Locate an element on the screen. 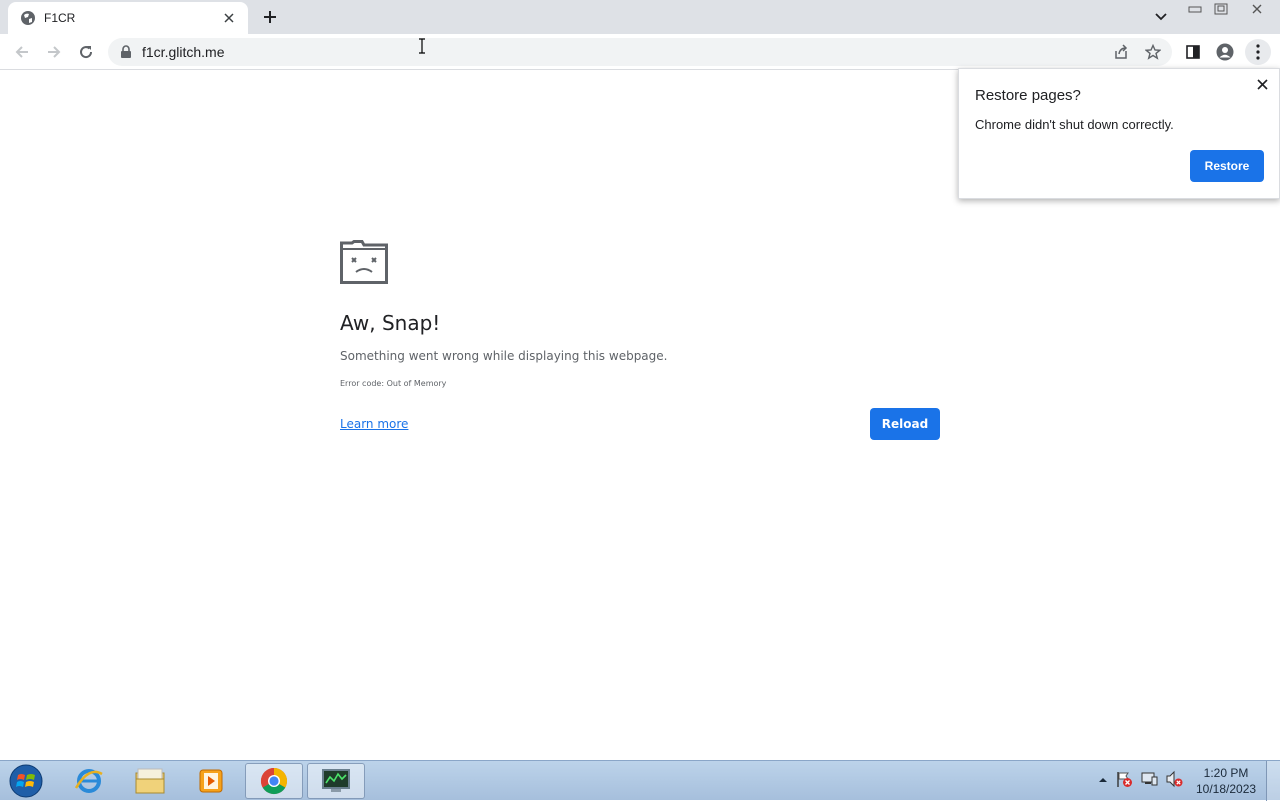 This screenshot has height=801, width=1280. tab-search-button is located at coordinates (1161, 17).